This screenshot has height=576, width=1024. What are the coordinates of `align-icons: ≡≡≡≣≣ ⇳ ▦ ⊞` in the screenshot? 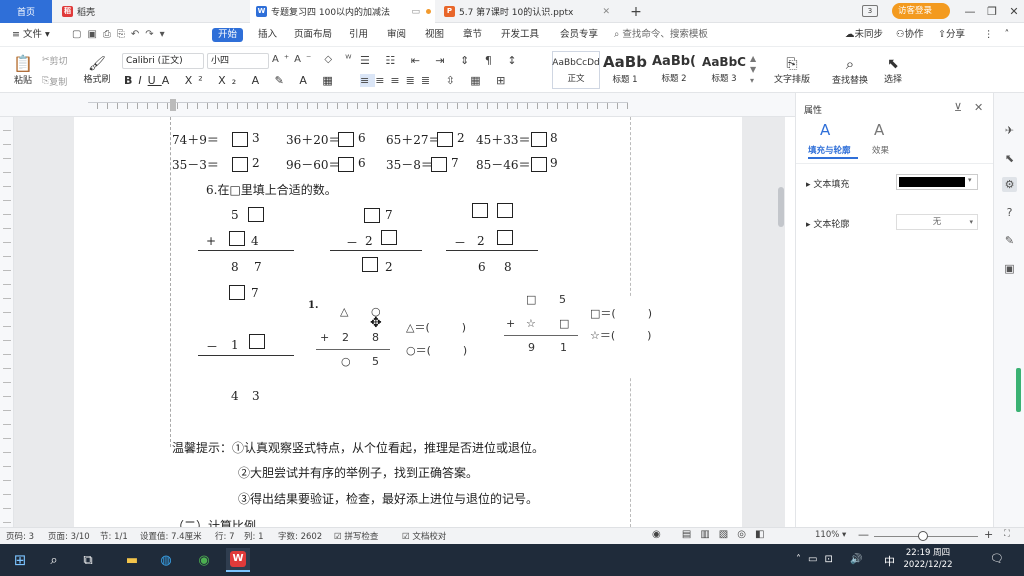 It's located at (435, 80).